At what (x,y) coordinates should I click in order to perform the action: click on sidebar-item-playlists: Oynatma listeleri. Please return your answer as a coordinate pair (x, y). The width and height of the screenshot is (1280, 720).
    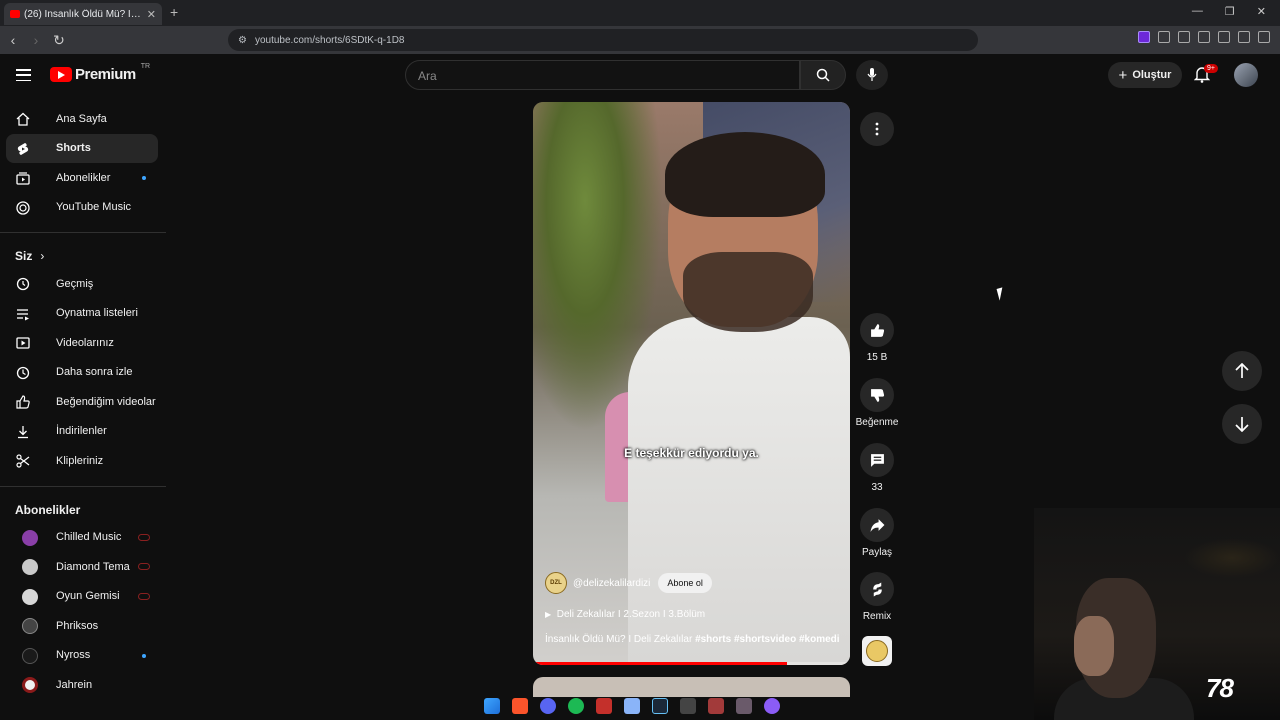
    Looking at the image, I should click on (82, 314).